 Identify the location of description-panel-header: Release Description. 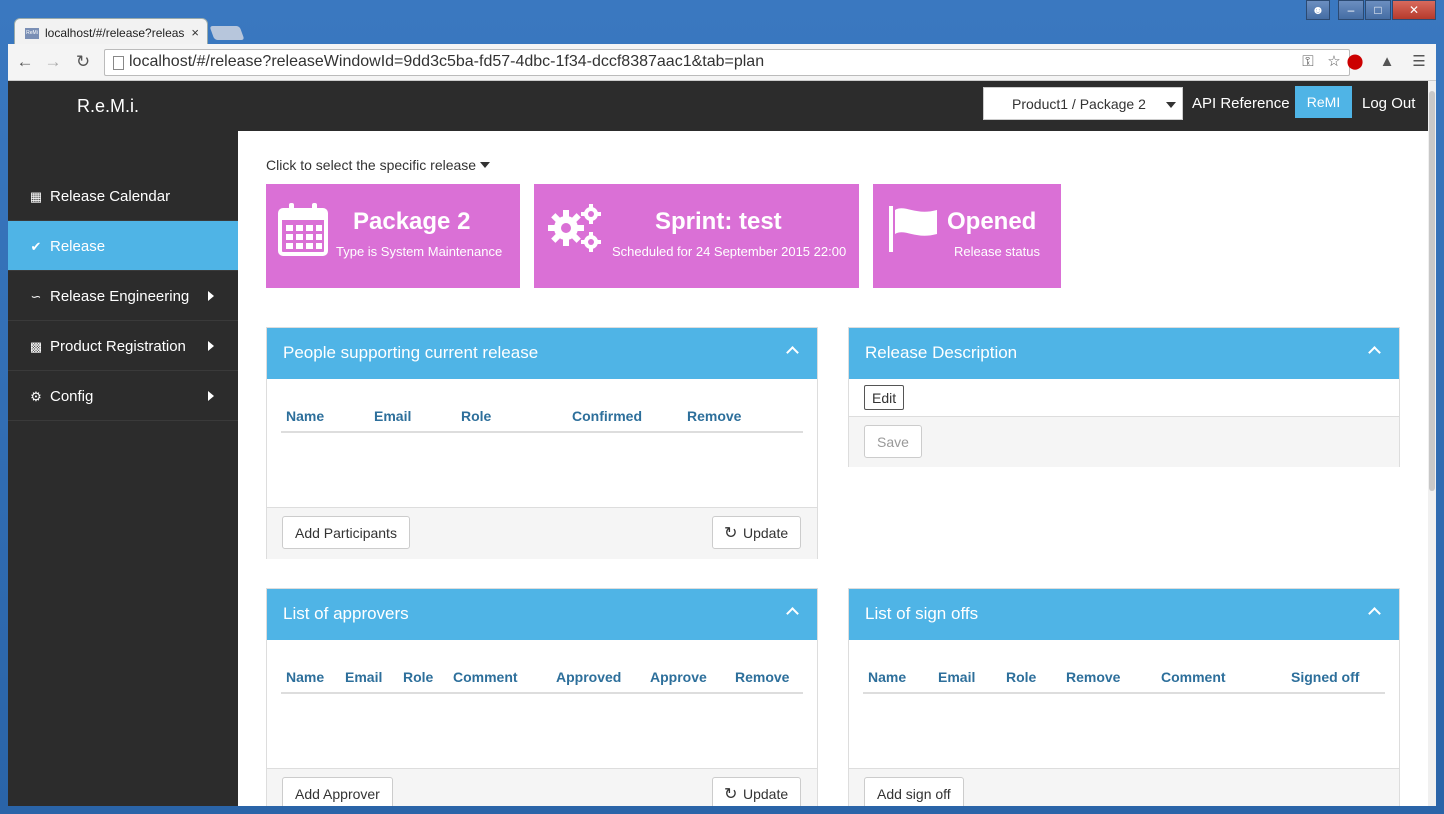
(1124, 353).